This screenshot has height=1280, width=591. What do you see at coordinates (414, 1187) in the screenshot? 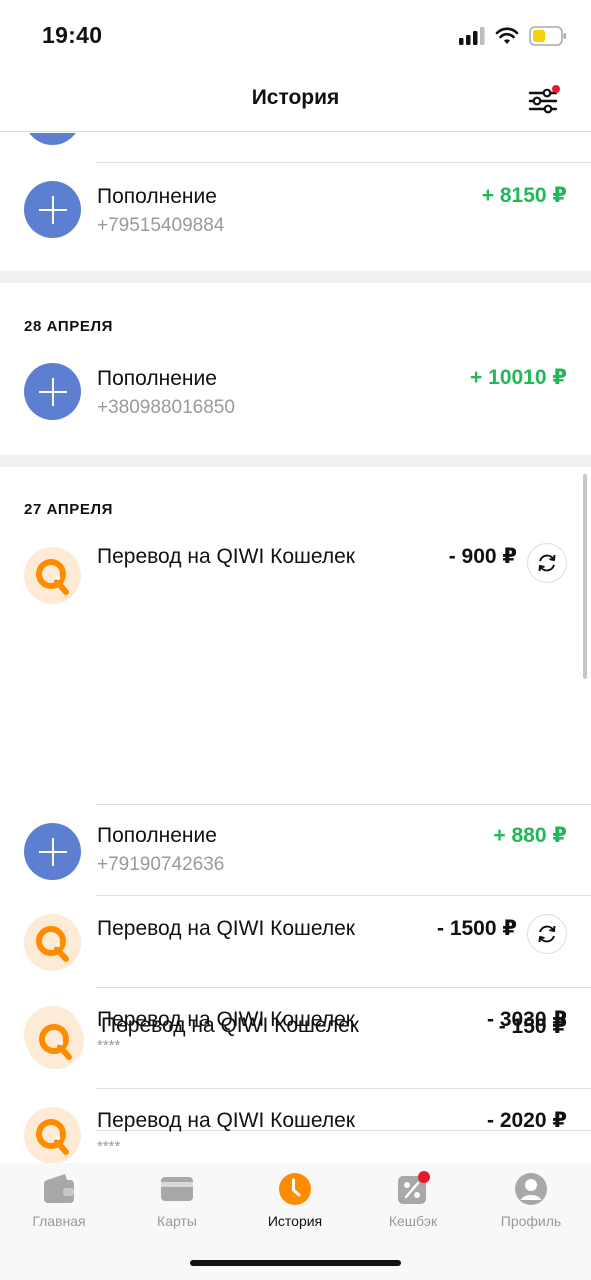
I see `percent-icon` at bounding box center [414, 1187].